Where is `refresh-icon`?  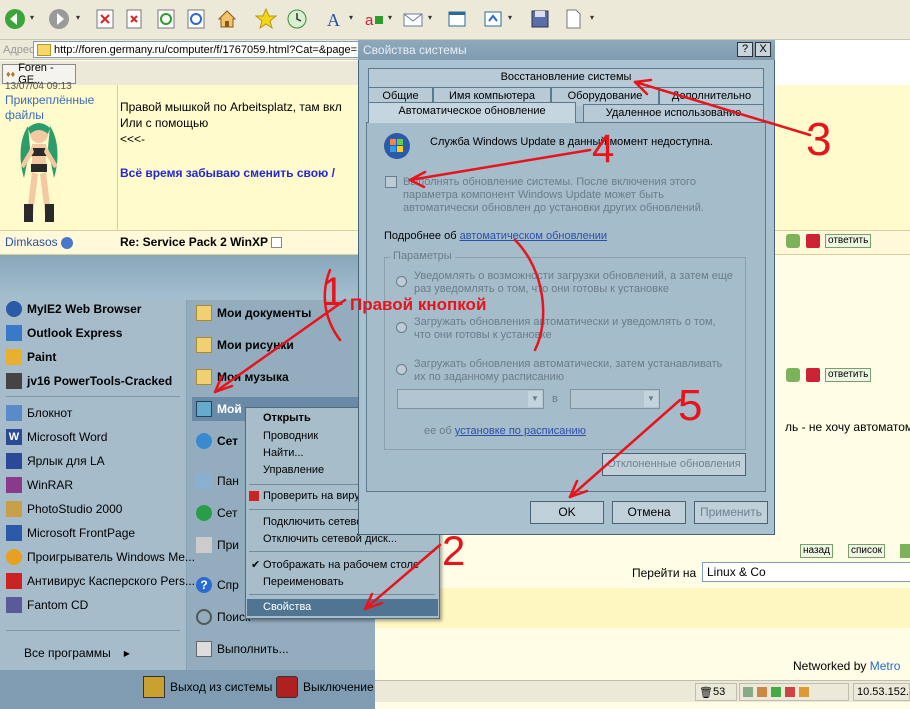 refresh-icon is located at coordinates (166, 19).